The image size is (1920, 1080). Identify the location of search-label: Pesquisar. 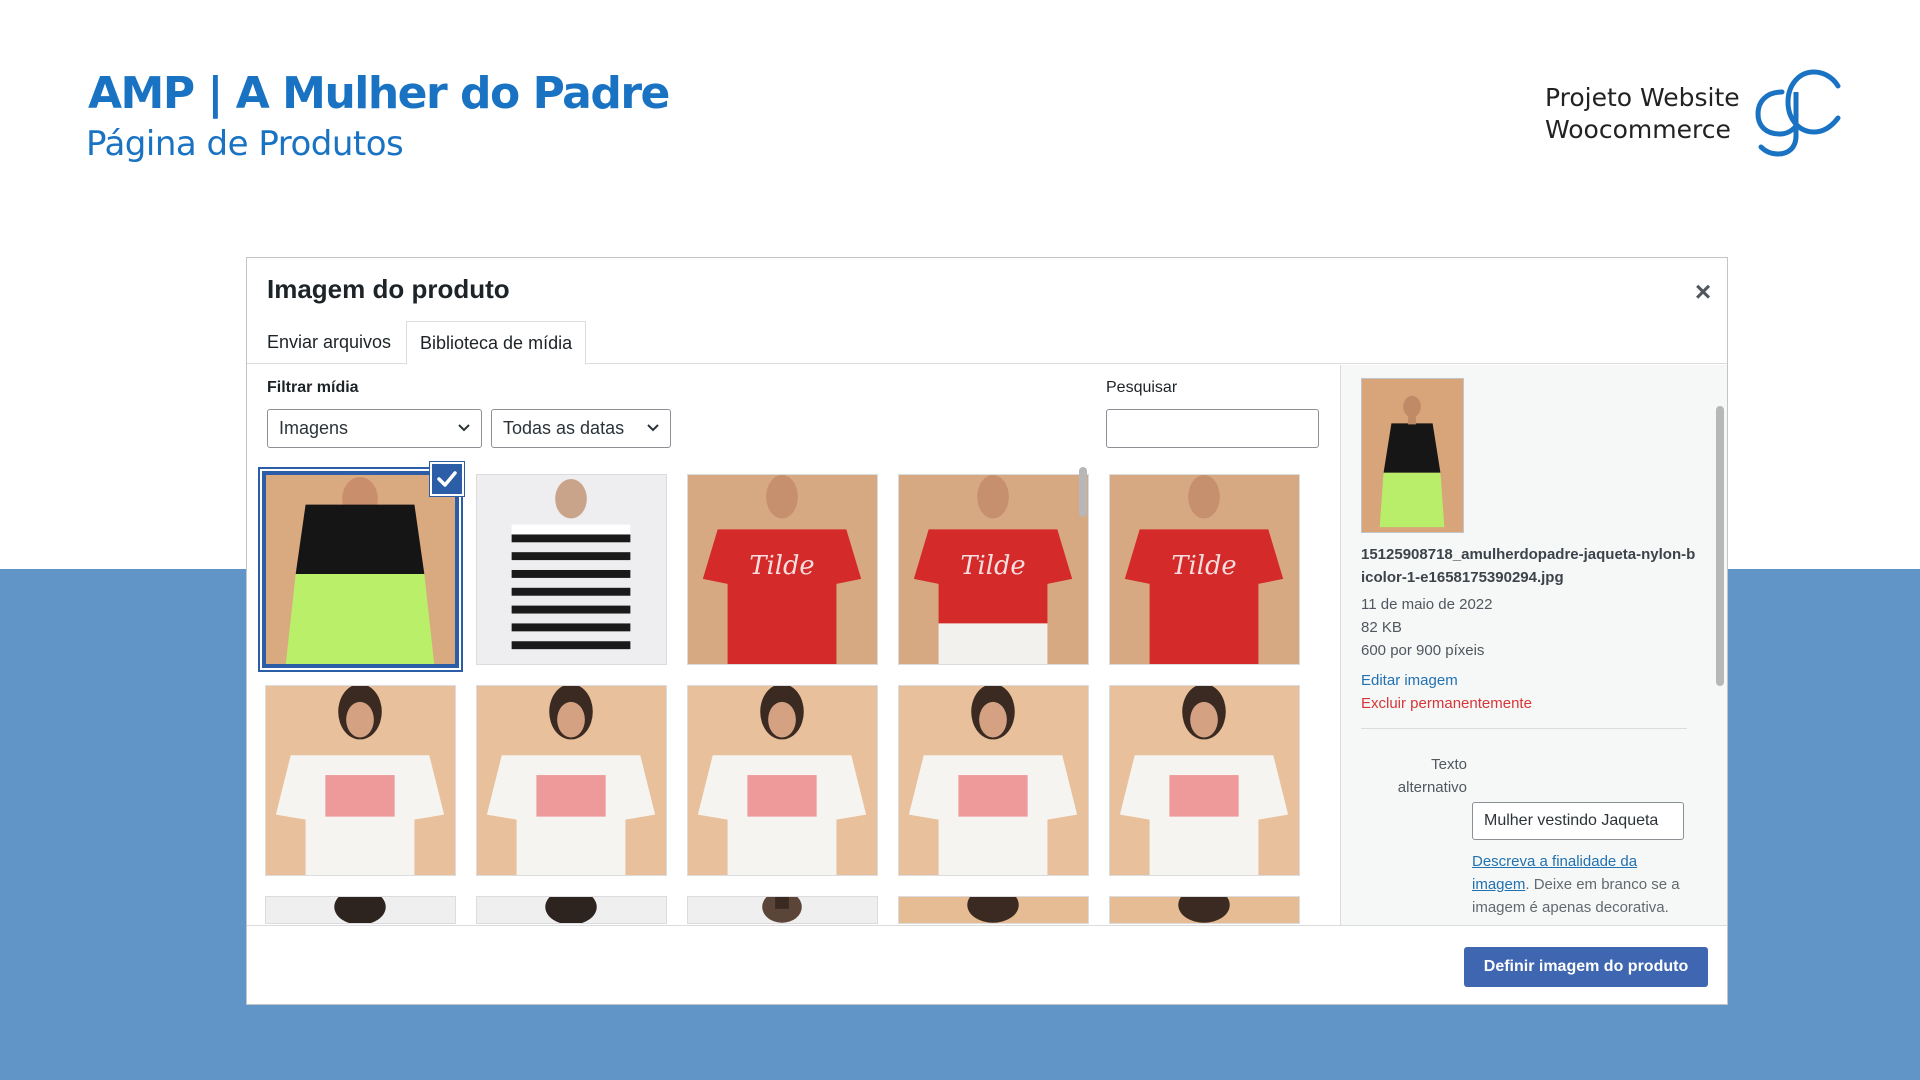
(1142, 387).